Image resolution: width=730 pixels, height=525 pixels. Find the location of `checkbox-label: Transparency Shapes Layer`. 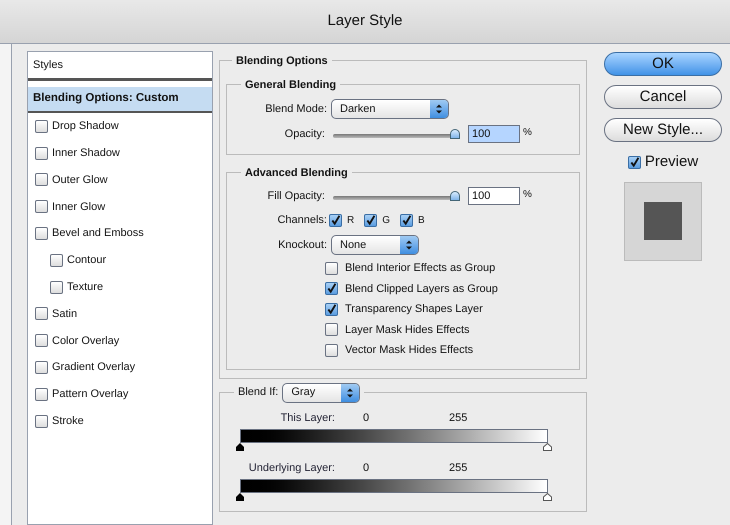

checkbox-label: Transparency Shapes Layer is located at coordinates (414, 309).